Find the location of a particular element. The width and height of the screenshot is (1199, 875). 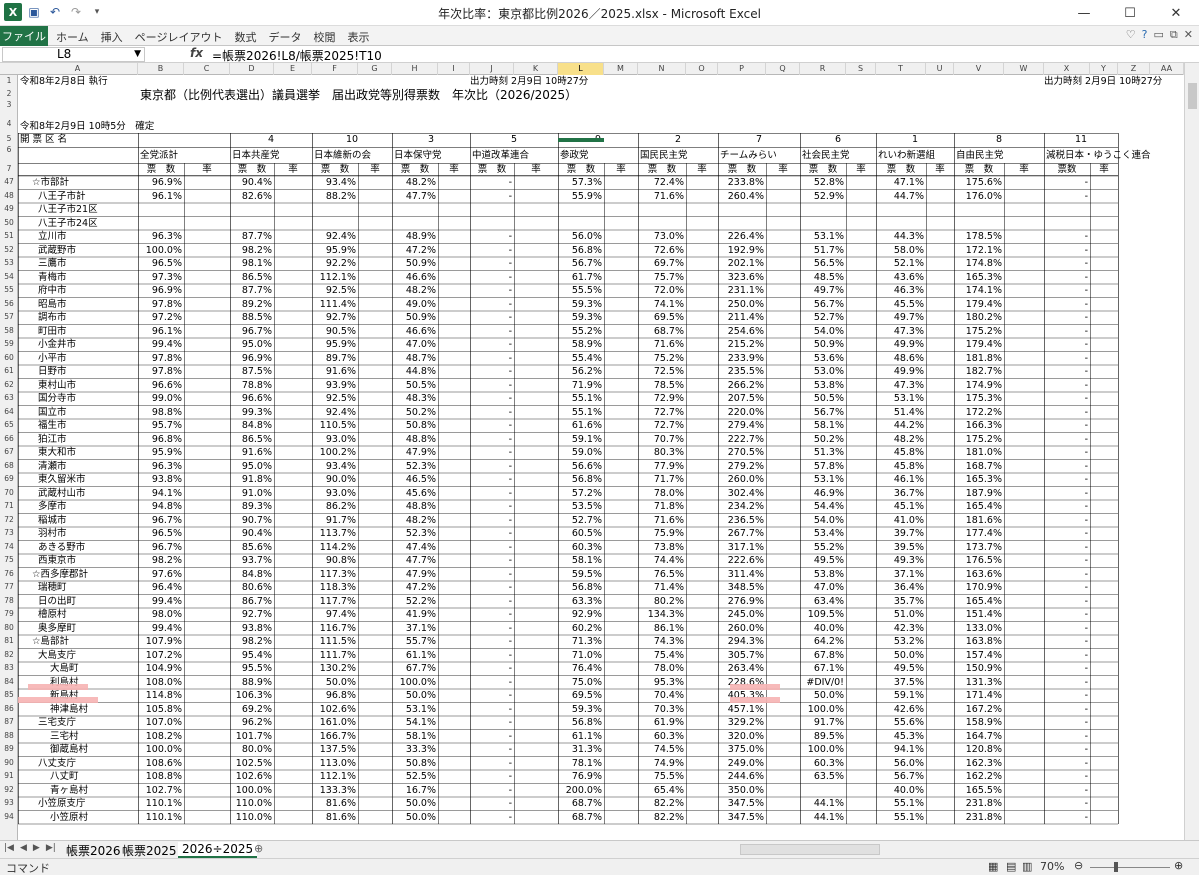

next-sheet-icon: ▶ is located at coordinates (36, 848).